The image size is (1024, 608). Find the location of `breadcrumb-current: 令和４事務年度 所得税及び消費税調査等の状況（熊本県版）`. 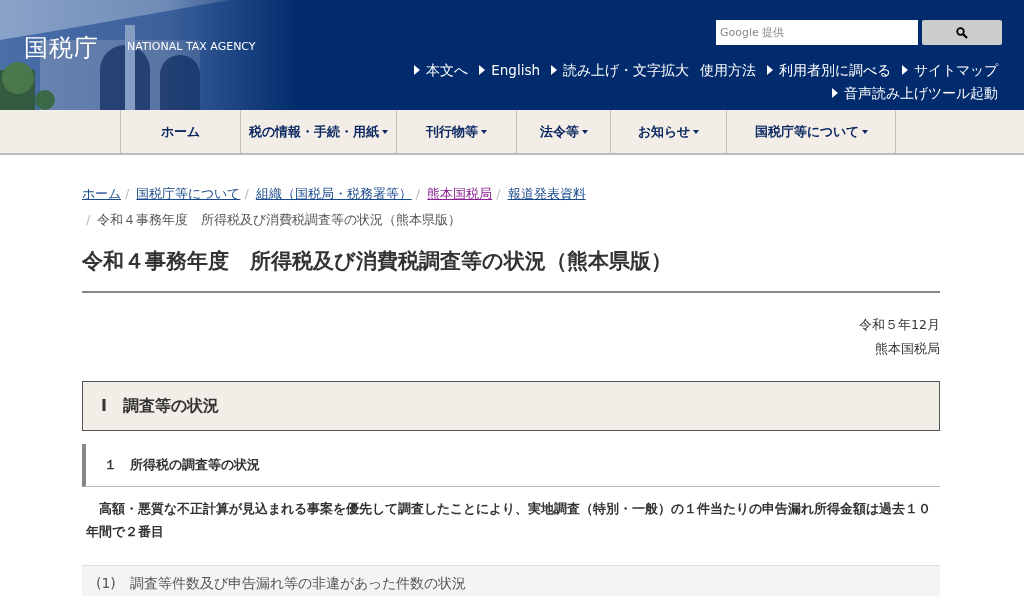

breadcrumb-current: 令和４事務年度 所得税及び消費税調査等の状況（熊本県版） is located at coordinates (279, 219).